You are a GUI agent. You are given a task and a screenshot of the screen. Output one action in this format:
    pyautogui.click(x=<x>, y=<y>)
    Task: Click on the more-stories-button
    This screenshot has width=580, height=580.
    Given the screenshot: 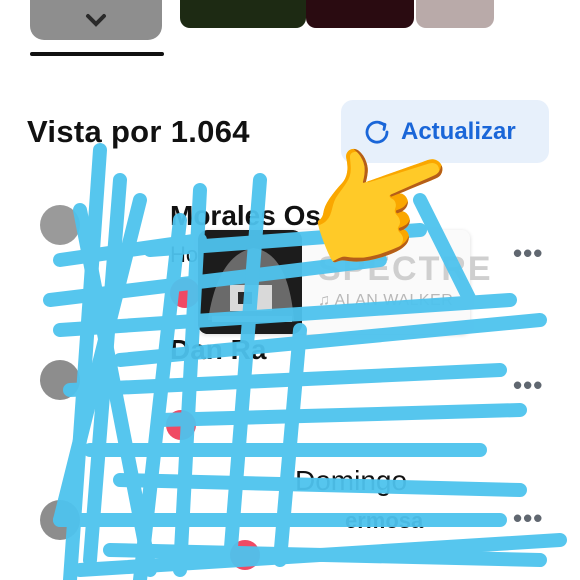 What is the action you would take?
    pyautogui.click(x=96, y=20)
    